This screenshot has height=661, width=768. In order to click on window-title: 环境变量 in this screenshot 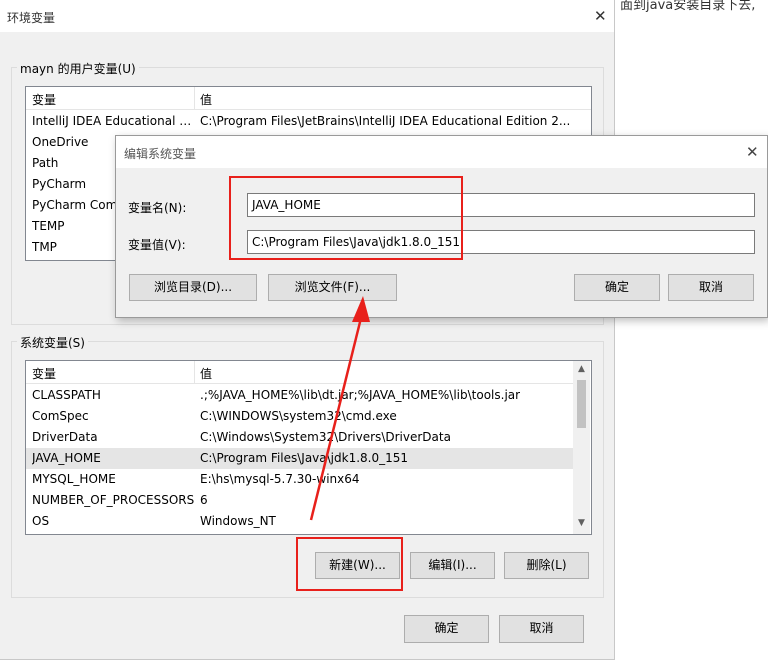, I will do `click(31, 18)`.